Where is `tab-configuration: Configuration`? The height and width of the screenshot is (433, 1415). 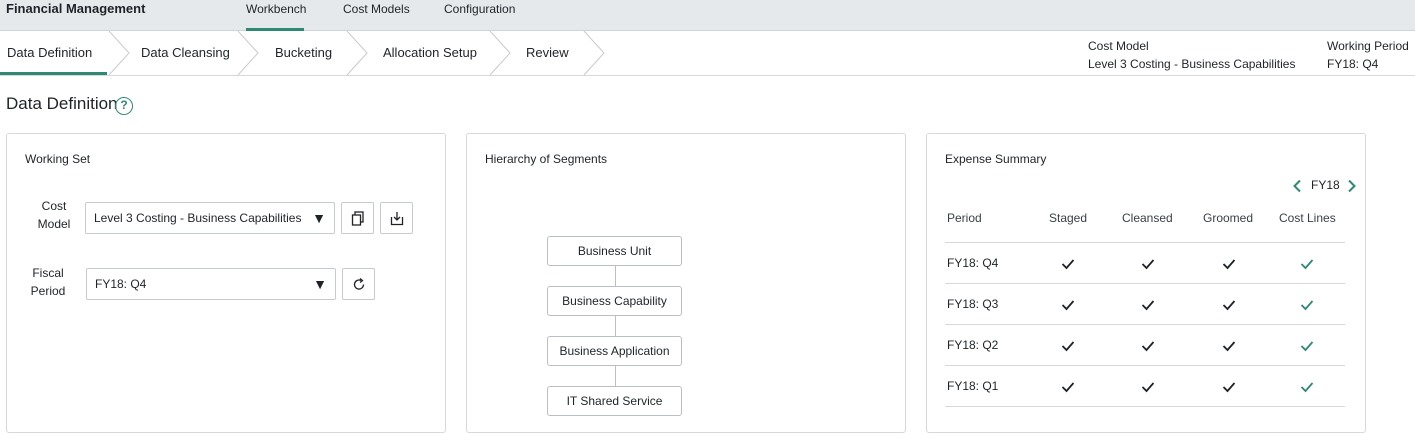
tab-configuration: Configuration is located at coordinates (479, 16).